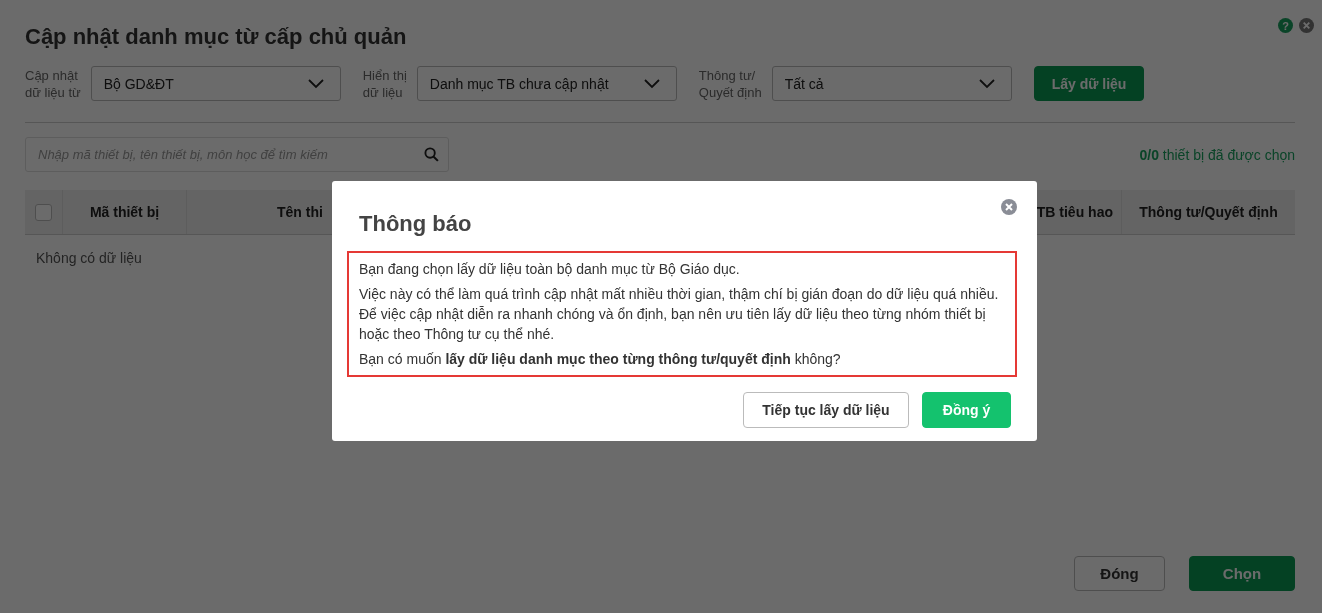 Image resolution: width=1322 pixels, height=613 pixels. What do you see at coordinates (891, 83) in the screenshot?
I see `dropdown: Tất cả` at bounding box center [891, 83].